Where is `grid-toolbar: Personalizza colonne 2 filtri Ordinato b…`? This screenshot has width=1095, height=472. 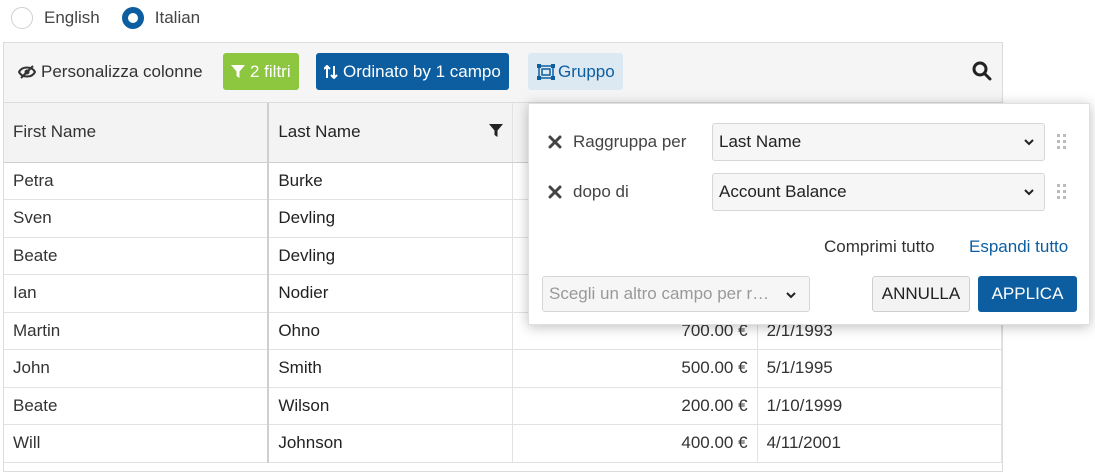
grid-toolbar: Personalizza colonne 2 filtri Ordinato b… is located at coordinates (503, 73).